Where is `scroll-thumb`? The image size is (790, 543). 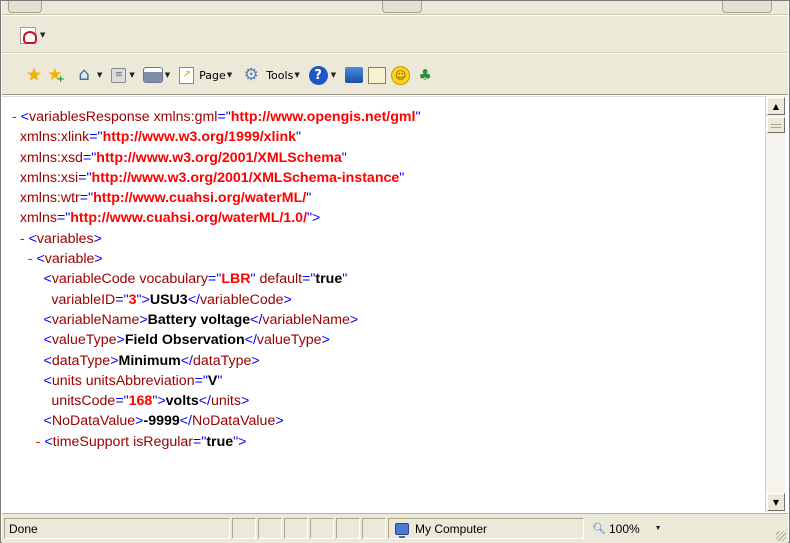 scroll-thumb is located at coordinates (776, 125).